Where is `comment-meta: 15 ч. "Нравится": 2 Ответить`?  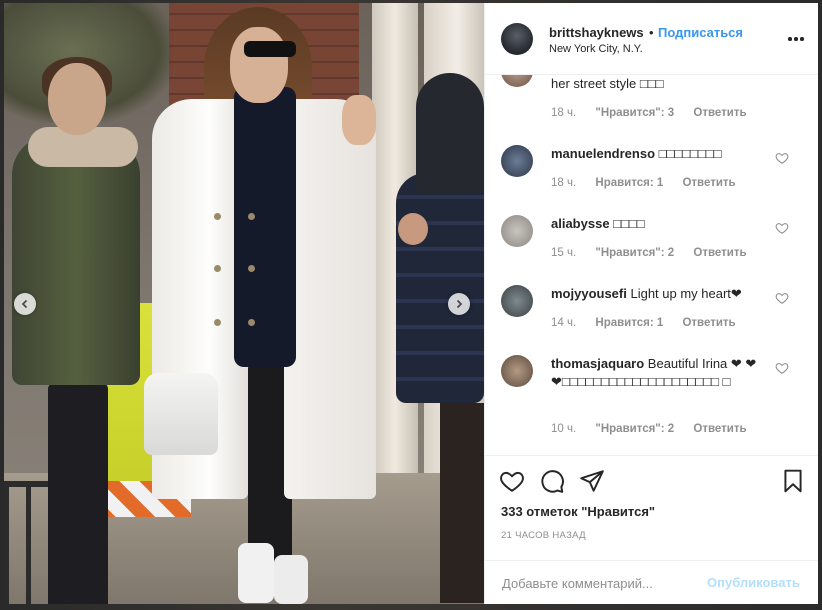
comment-meta: 15 ч. "Нравится": 2 Ответить is located at coordinates (657, 253).